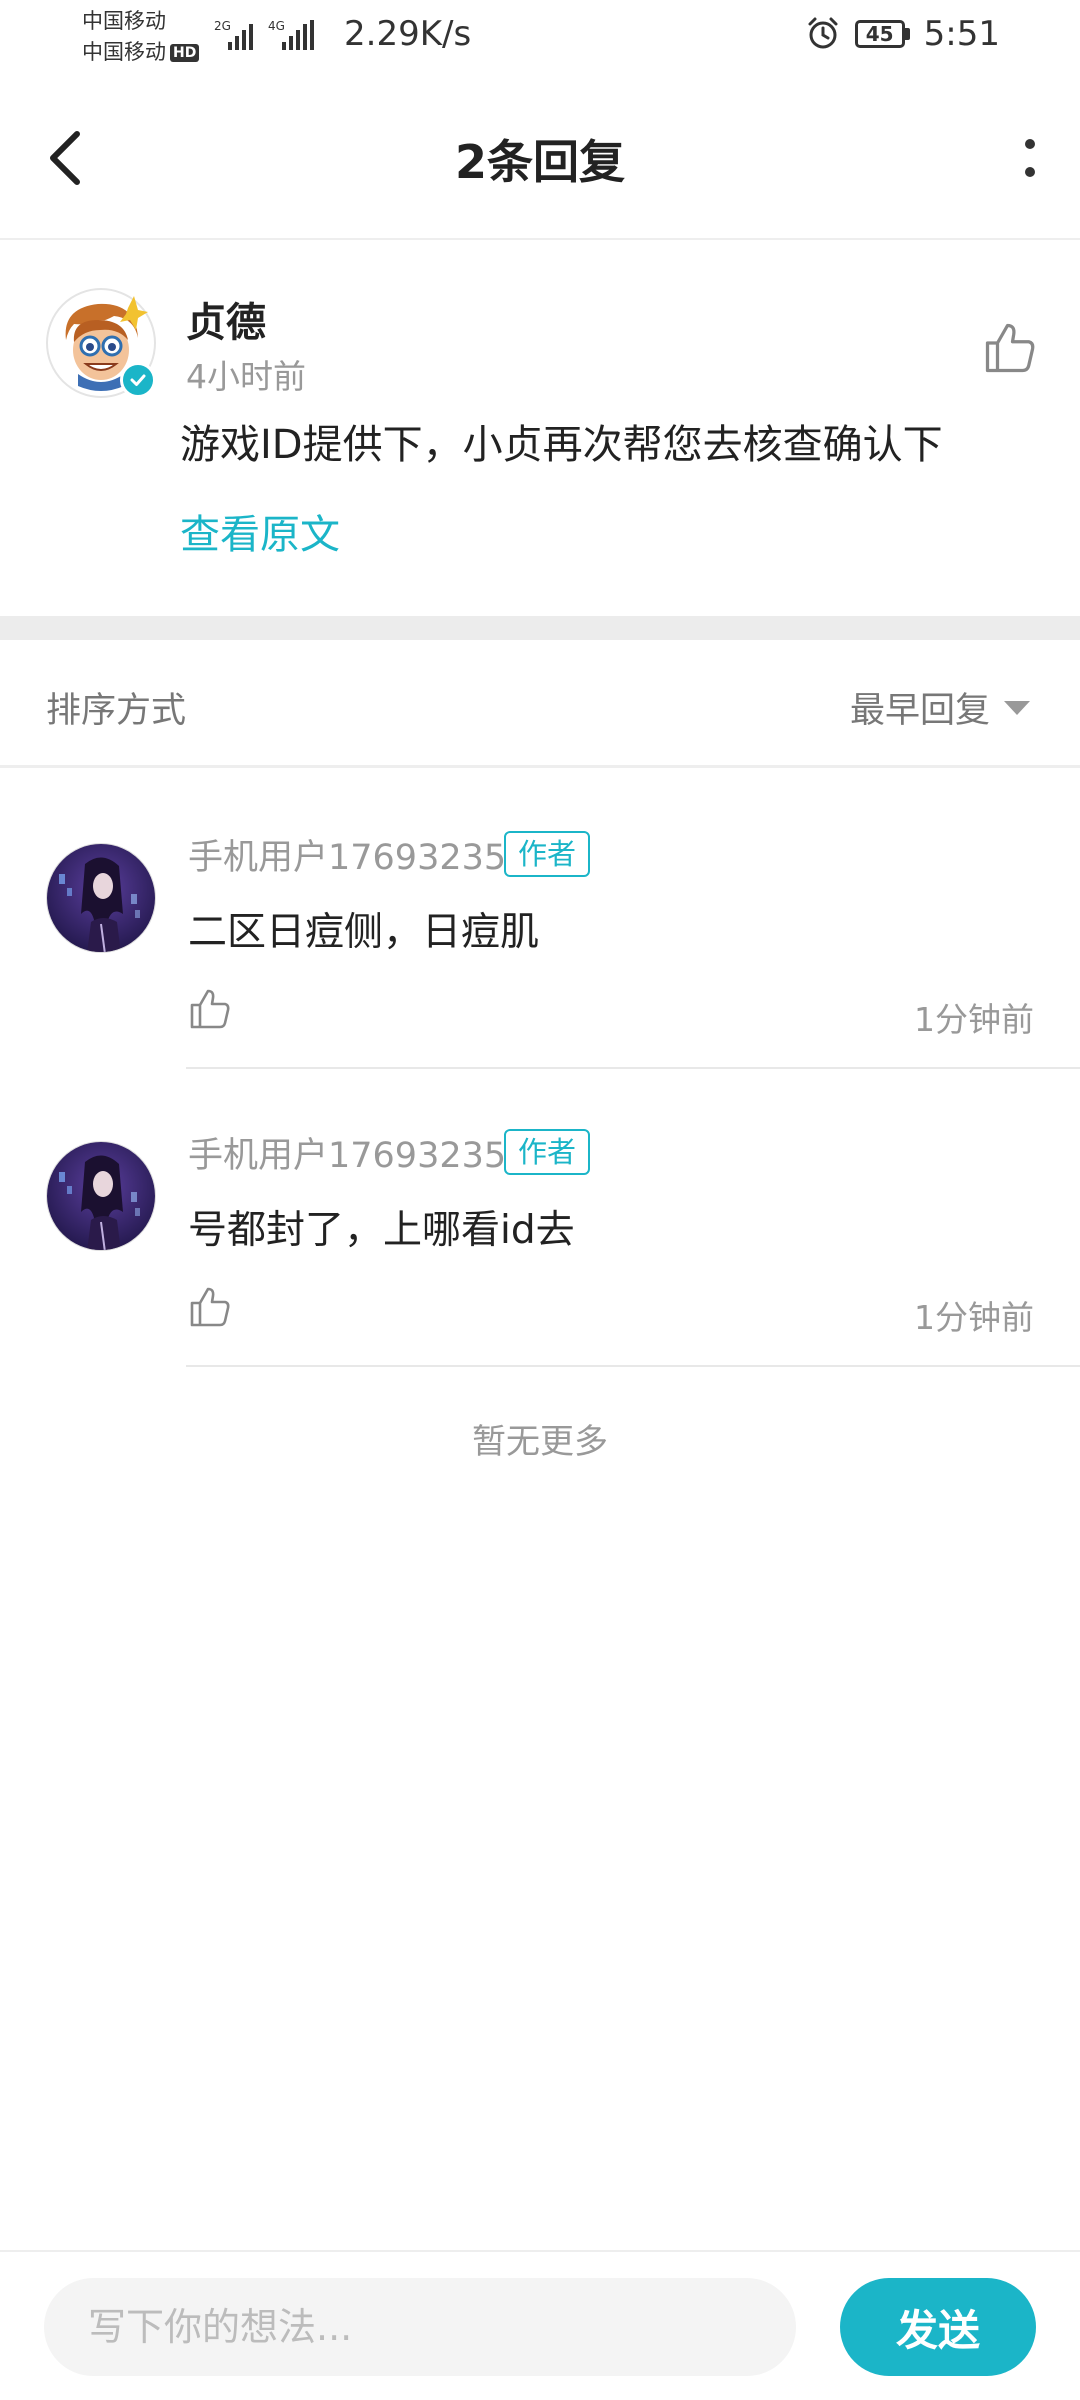 This screenshot has width=1080, height=2400. I want to click on like-button, so click(1010, 348).